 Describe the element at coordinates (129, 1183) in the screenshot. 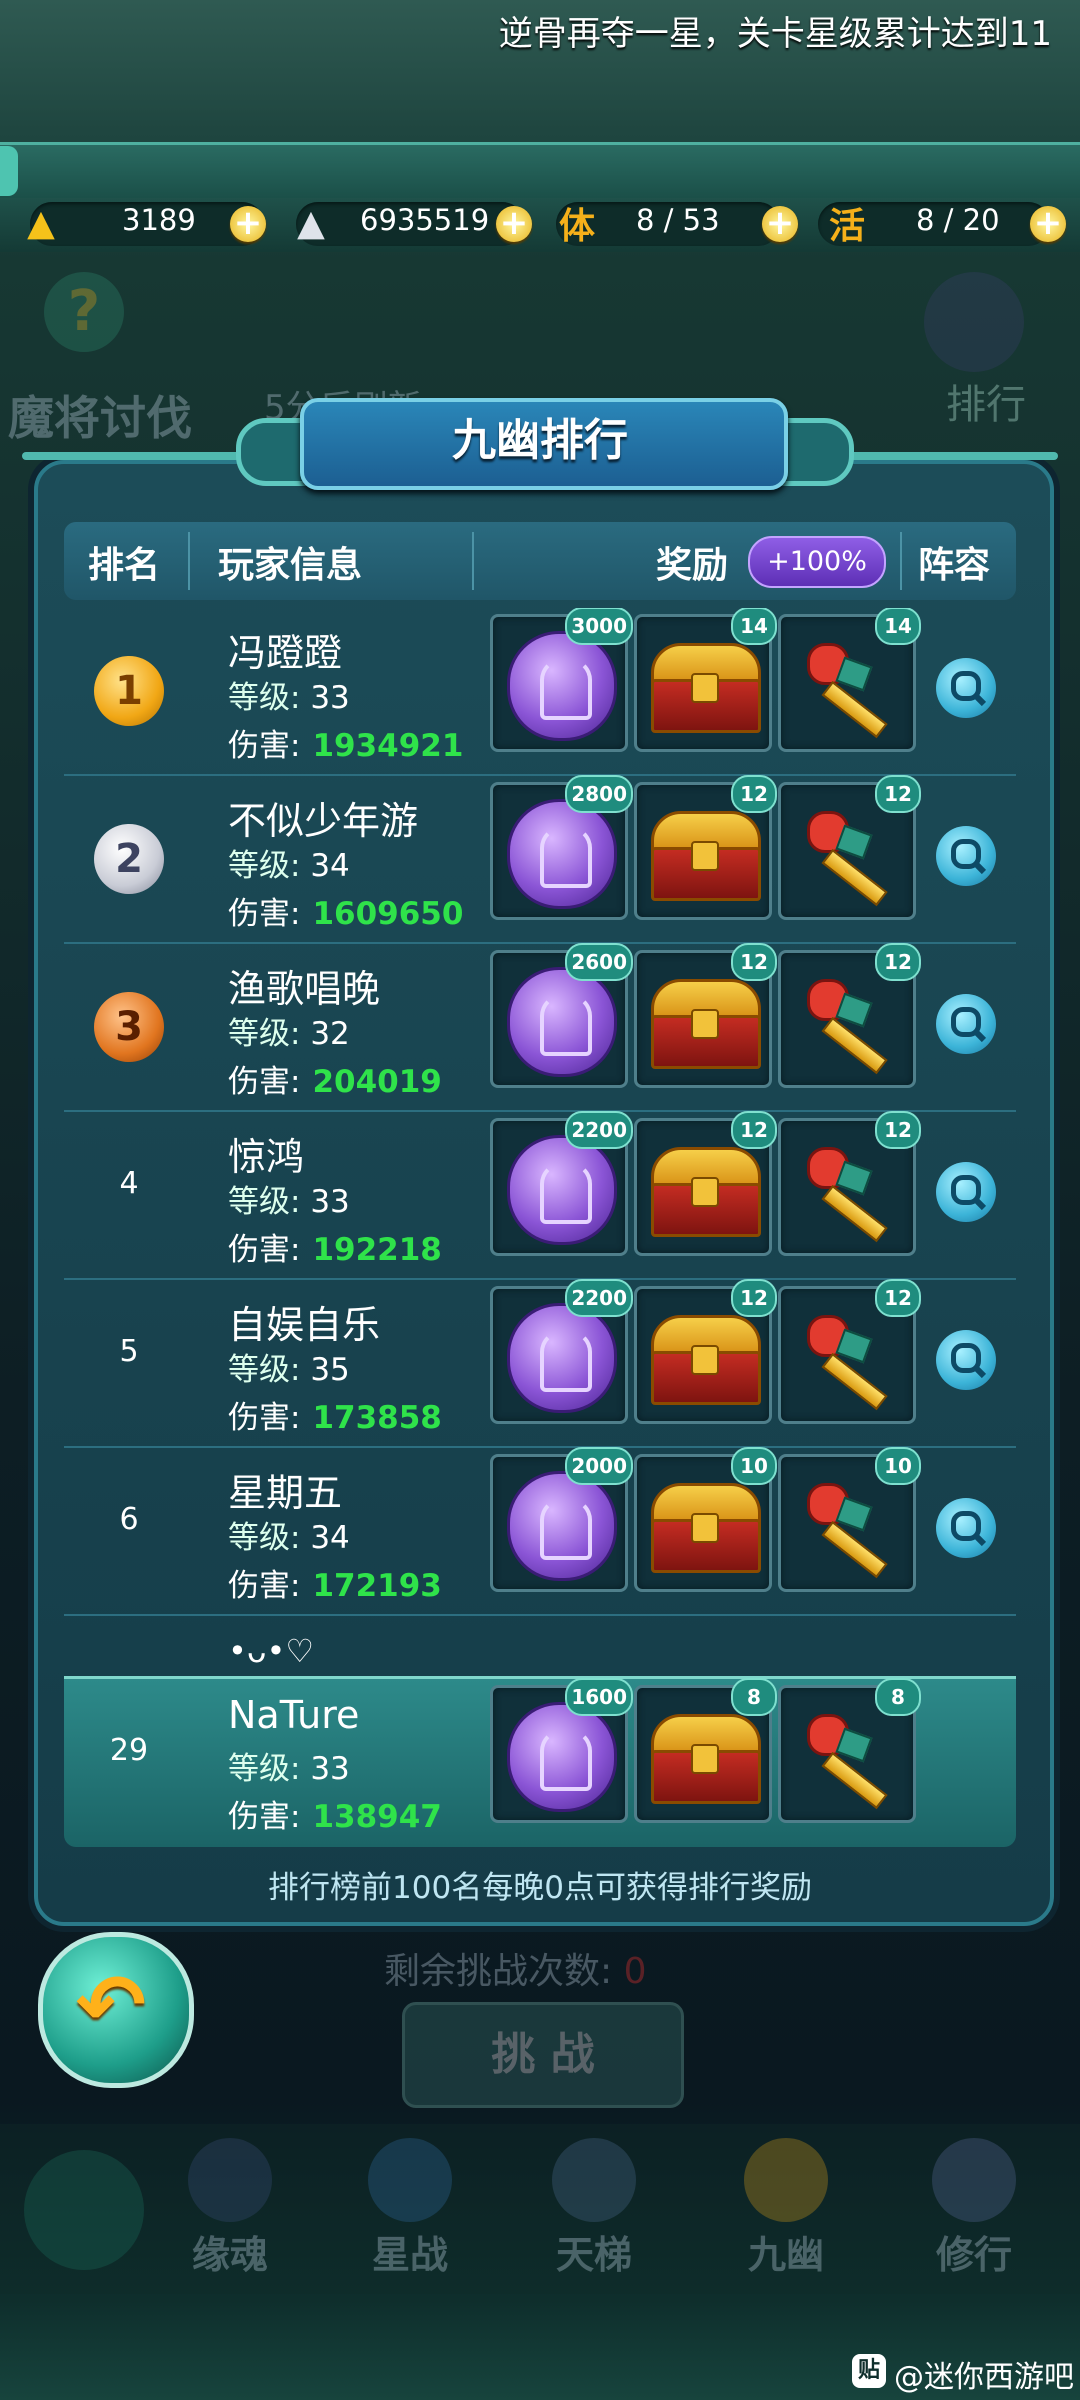

I see `rank-number: 4` at that location.